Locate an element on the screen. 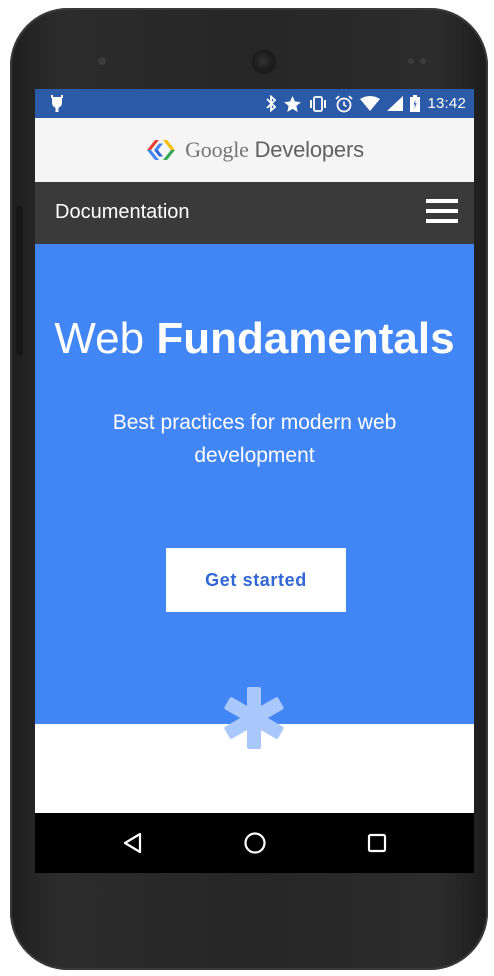 This screenshot has width=494, height=976. recents-icon is located at coordinates (377, 843).